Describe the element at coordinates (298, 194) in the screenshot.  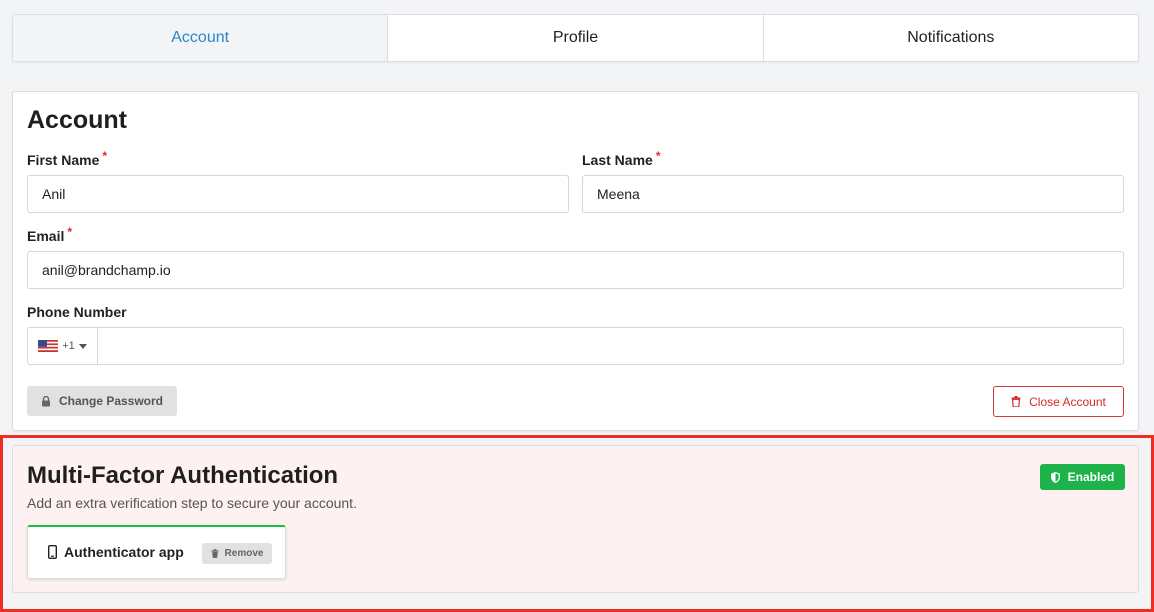
I see `first-name-input: Anil` at that location.